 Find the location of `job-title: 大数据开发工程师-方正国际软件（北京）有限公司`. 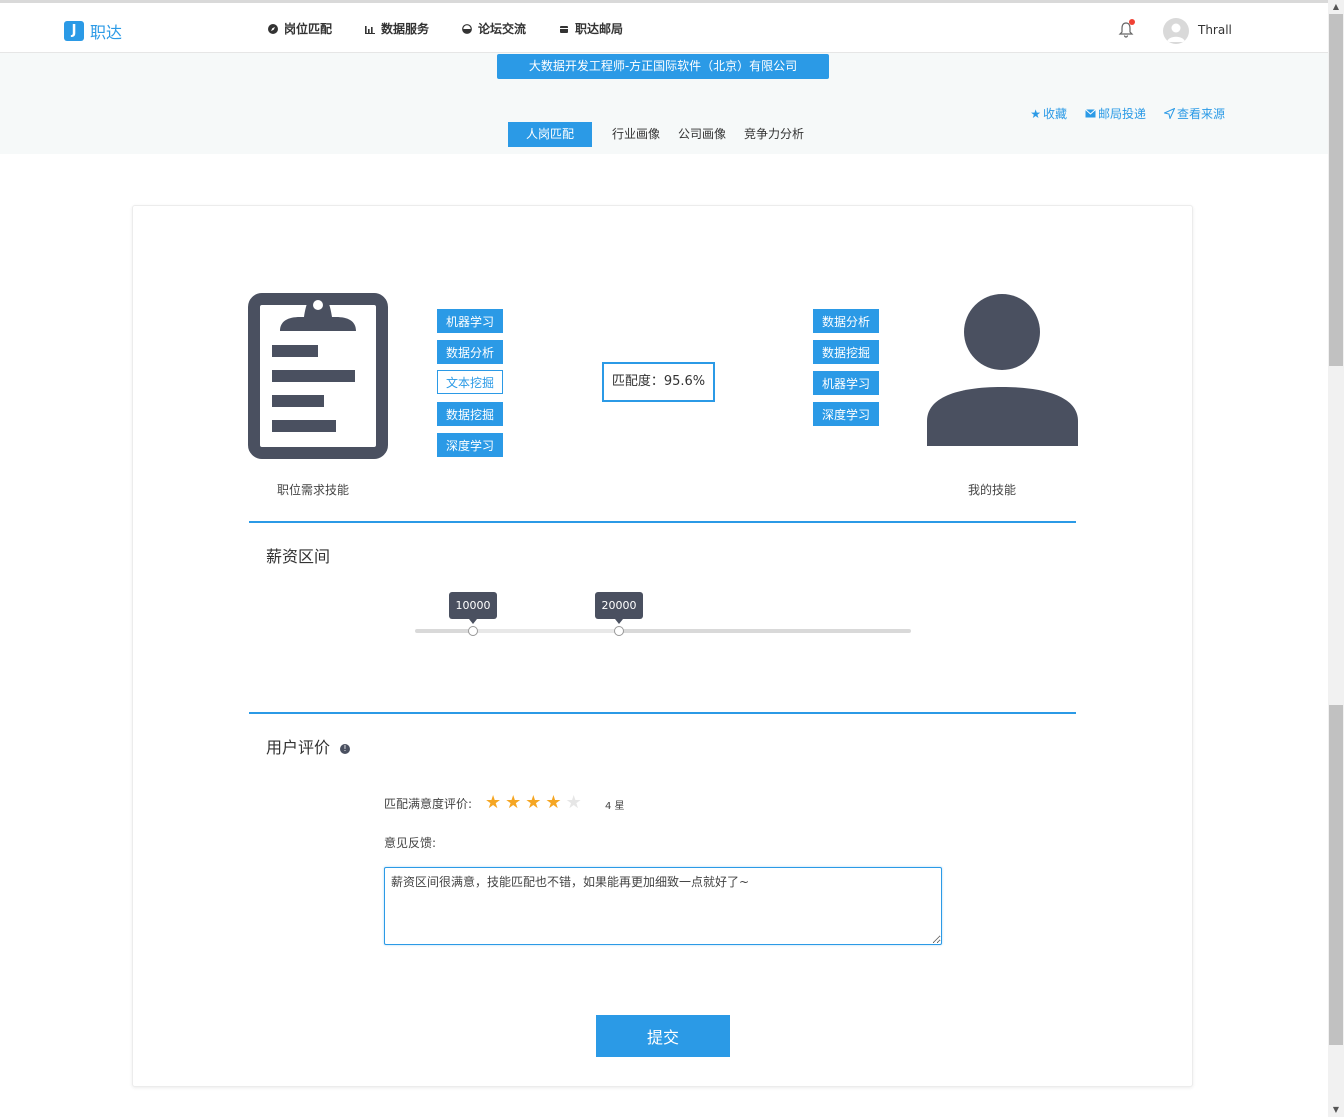

job-title: 大数据开发工程师-方正国际软件（北京）有限公司 is located at coordinates (663, 66).